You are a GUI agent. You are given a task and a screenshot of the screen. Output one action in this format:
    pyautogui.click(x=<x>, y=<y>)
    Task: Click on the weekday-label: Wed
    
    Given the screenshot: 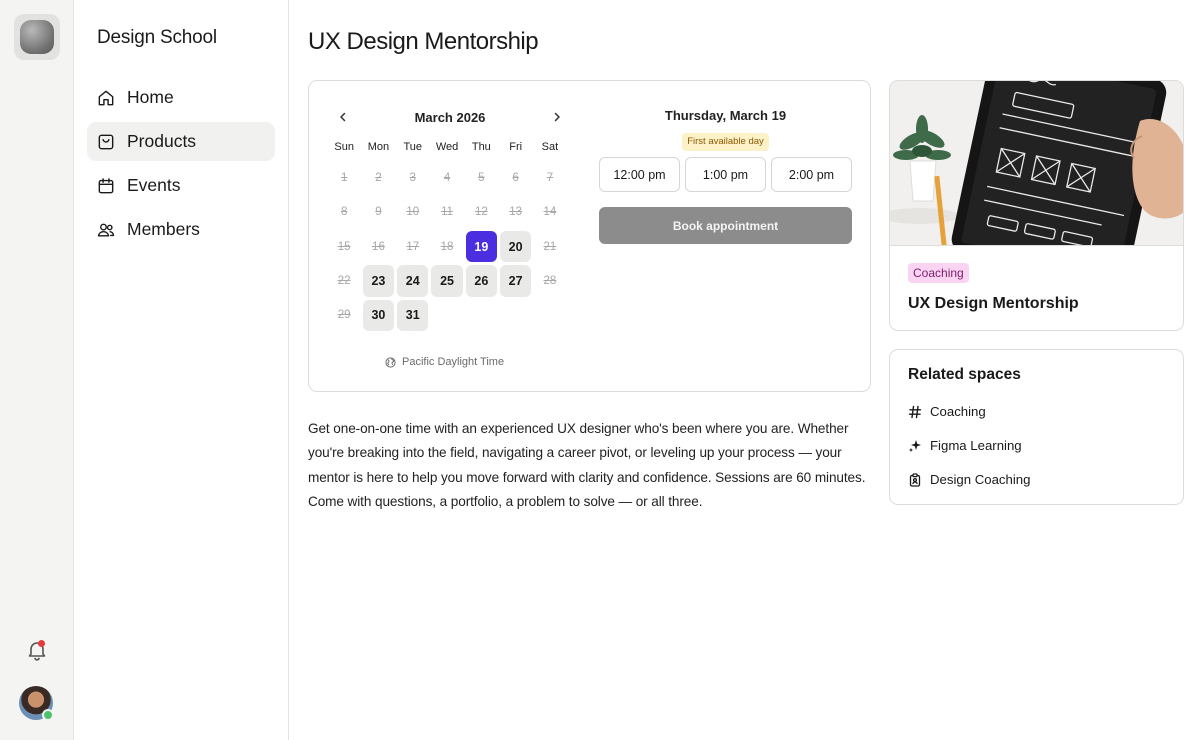 What is the action you would take?
    pyautogui.click(x=447, y=147)
    